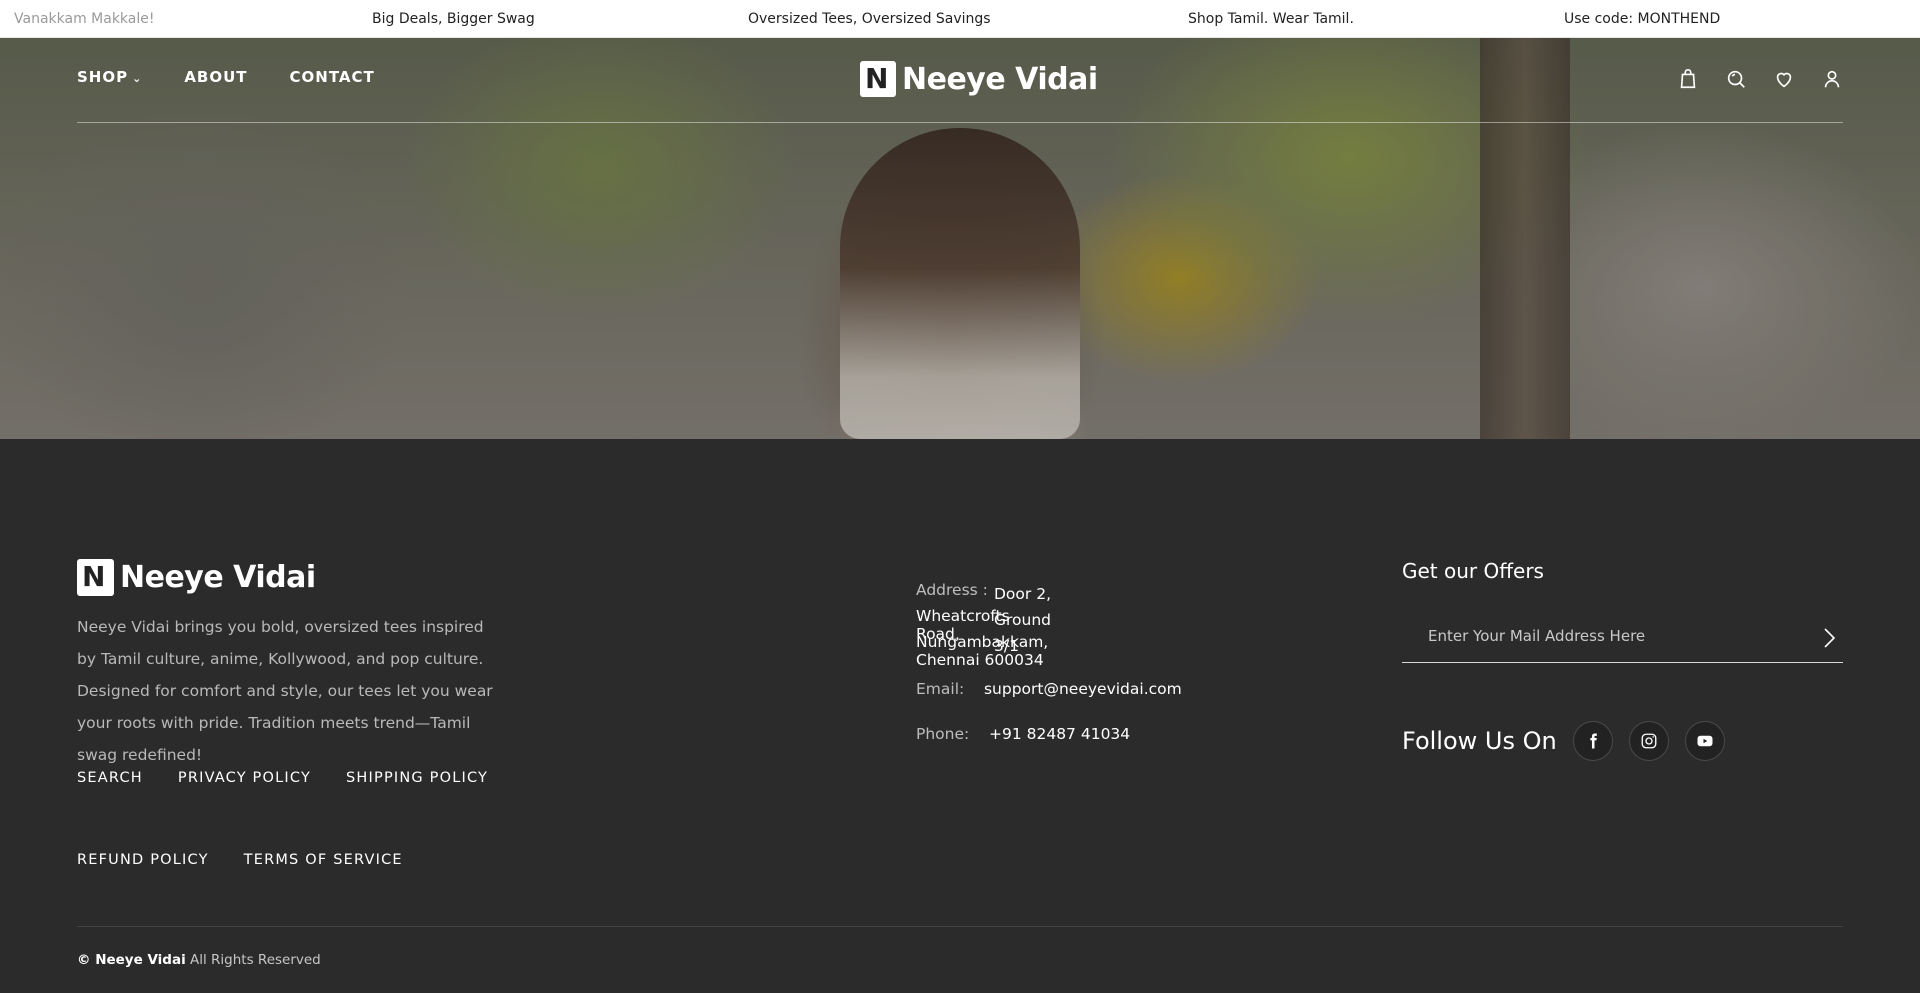 Image resolution: width=1920 pixels, height=993 pixels. I want to click on footer-links: SEARCH PRIVACY POLICY SHIPPING POLICY, so click(282, 778).